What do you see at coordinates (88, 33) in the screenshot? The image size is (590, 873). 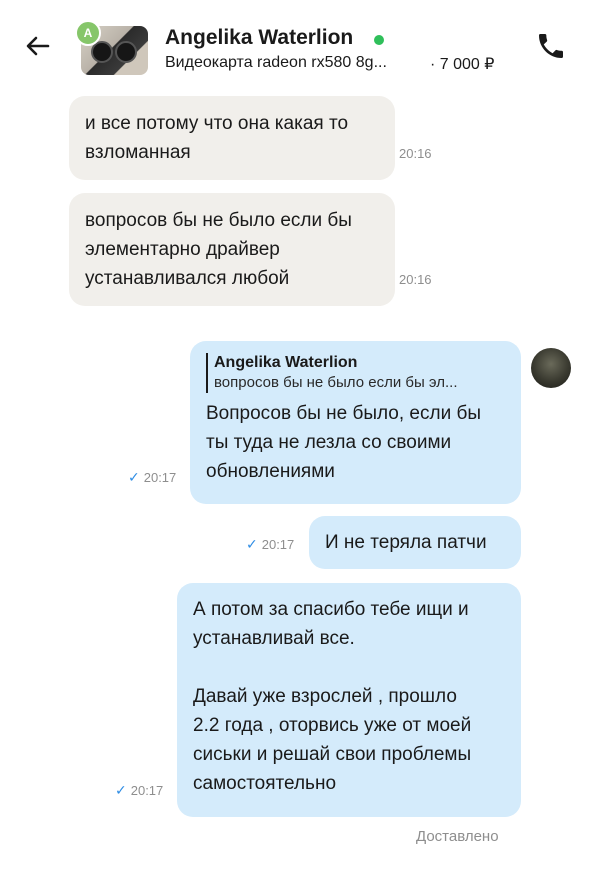 I see `contact-letter-badge: A` at bounding box center [88, 33].